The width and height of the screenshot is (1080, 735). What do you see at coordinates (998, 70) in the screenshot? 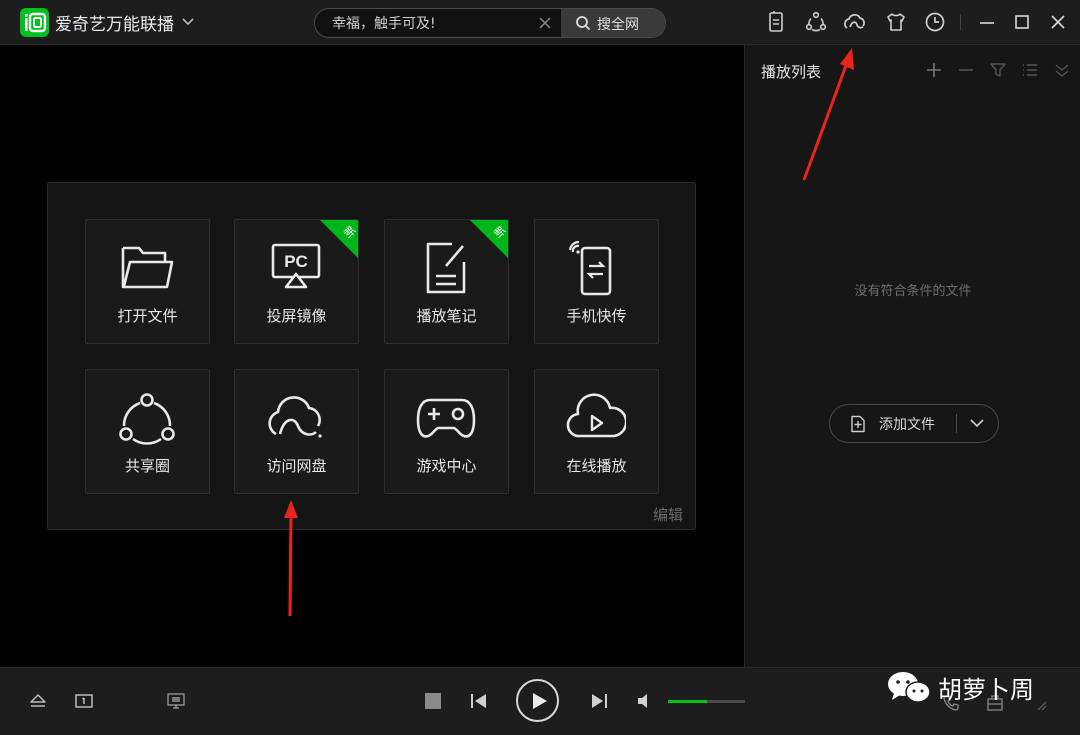
I see `filter-icon` at bounding box center [998, 70].